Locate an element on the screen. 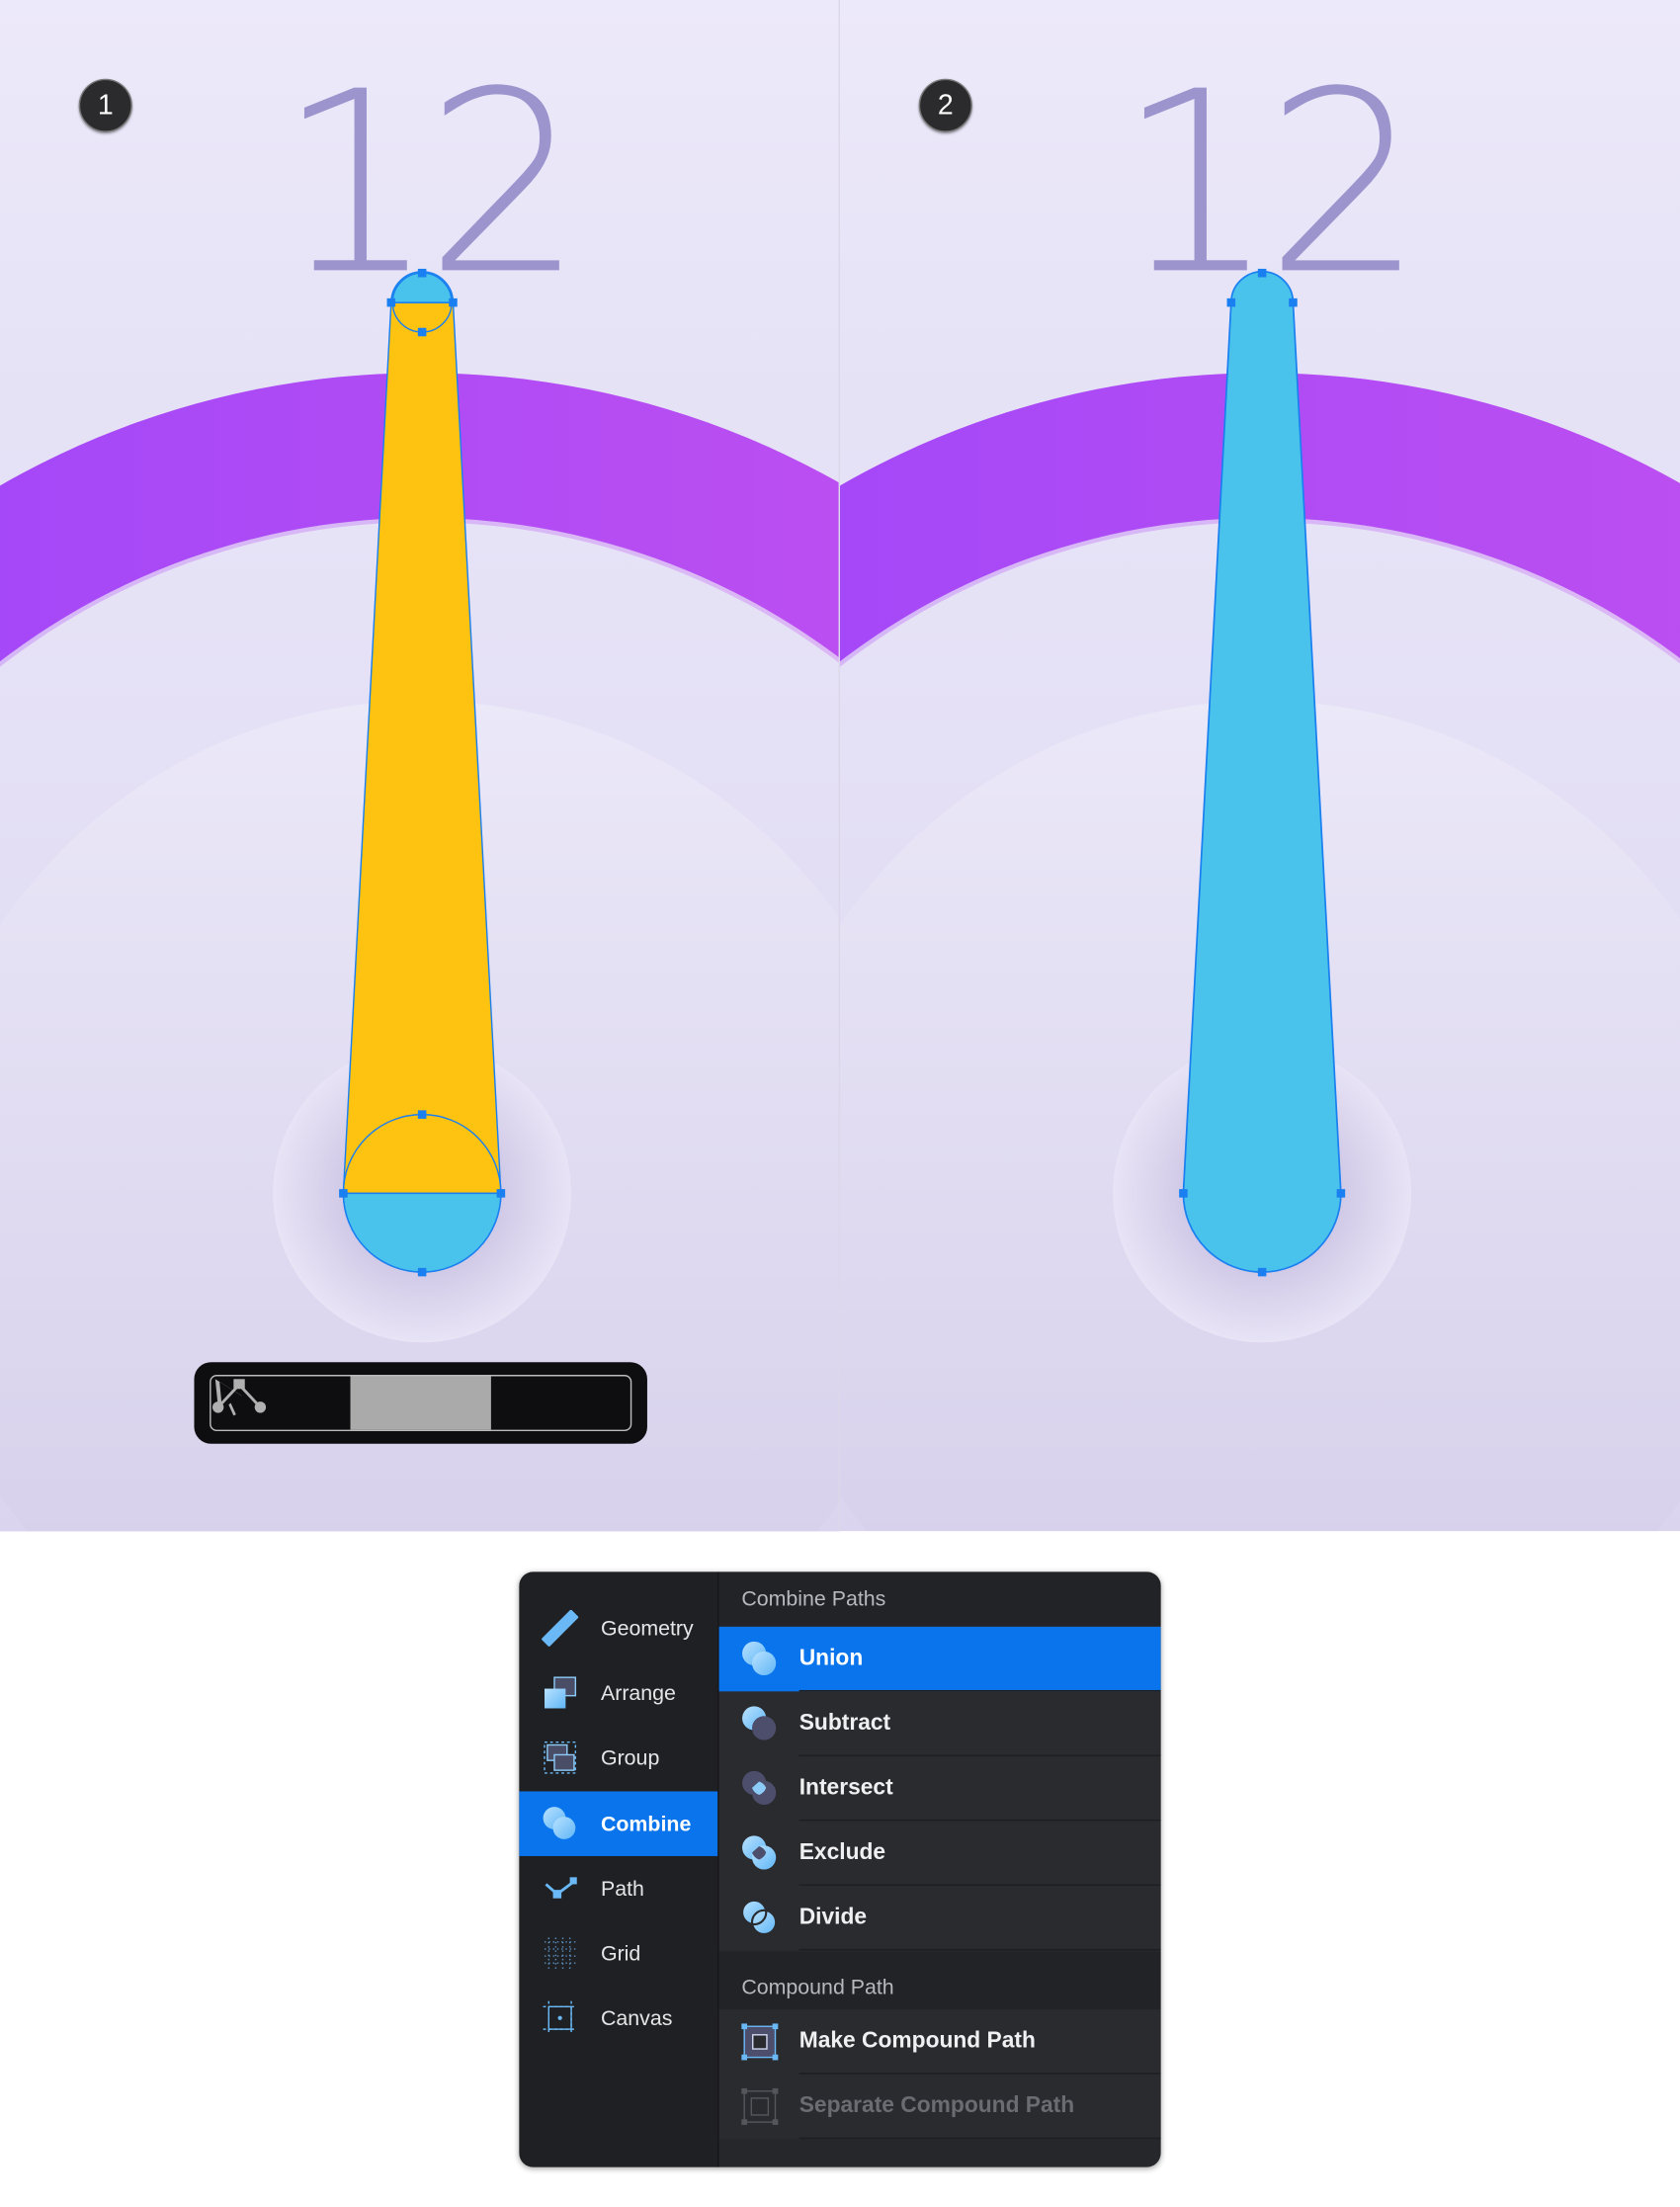 Image resolution: width=1680 pixels, height=2207 pixels. sidebar-item-combine: Combine is located at coordinates (618, 1824).